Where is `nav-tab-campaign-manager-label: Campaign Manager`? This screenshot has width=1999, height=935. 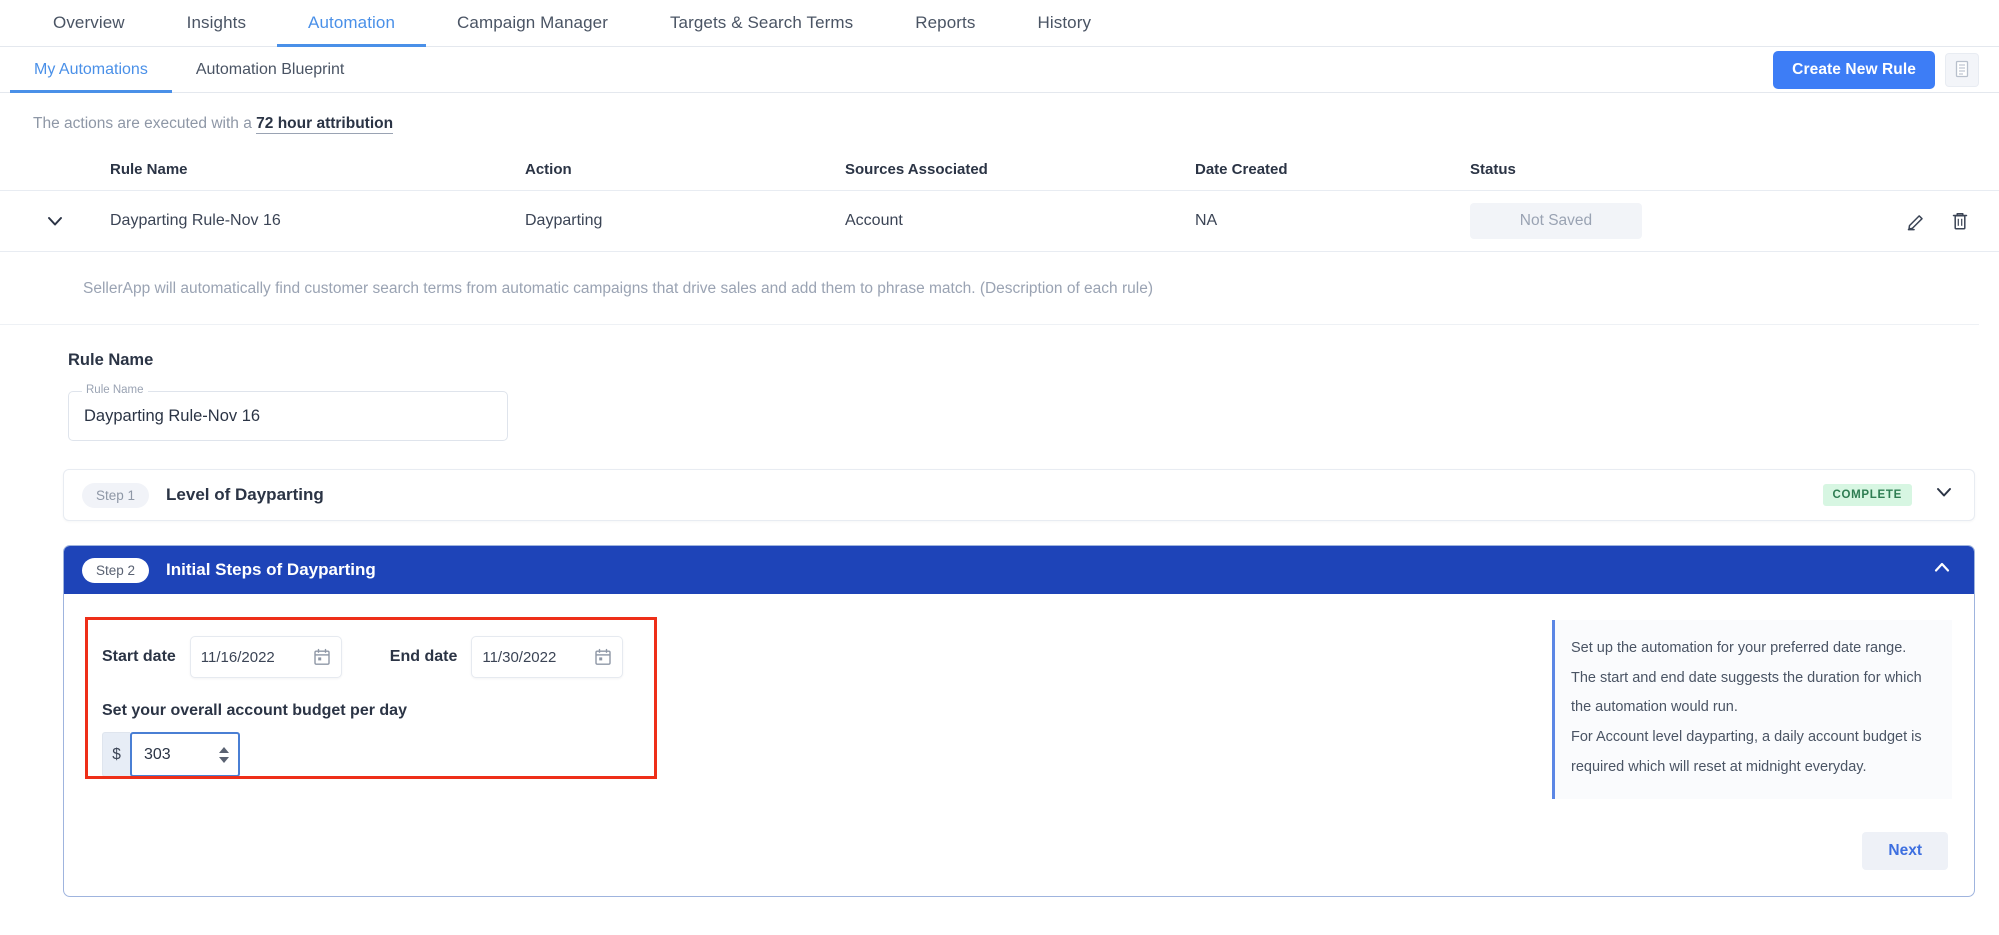 nav-tab-campaign-manager-label: Campaign Manager is located at coordinates (532, 22).